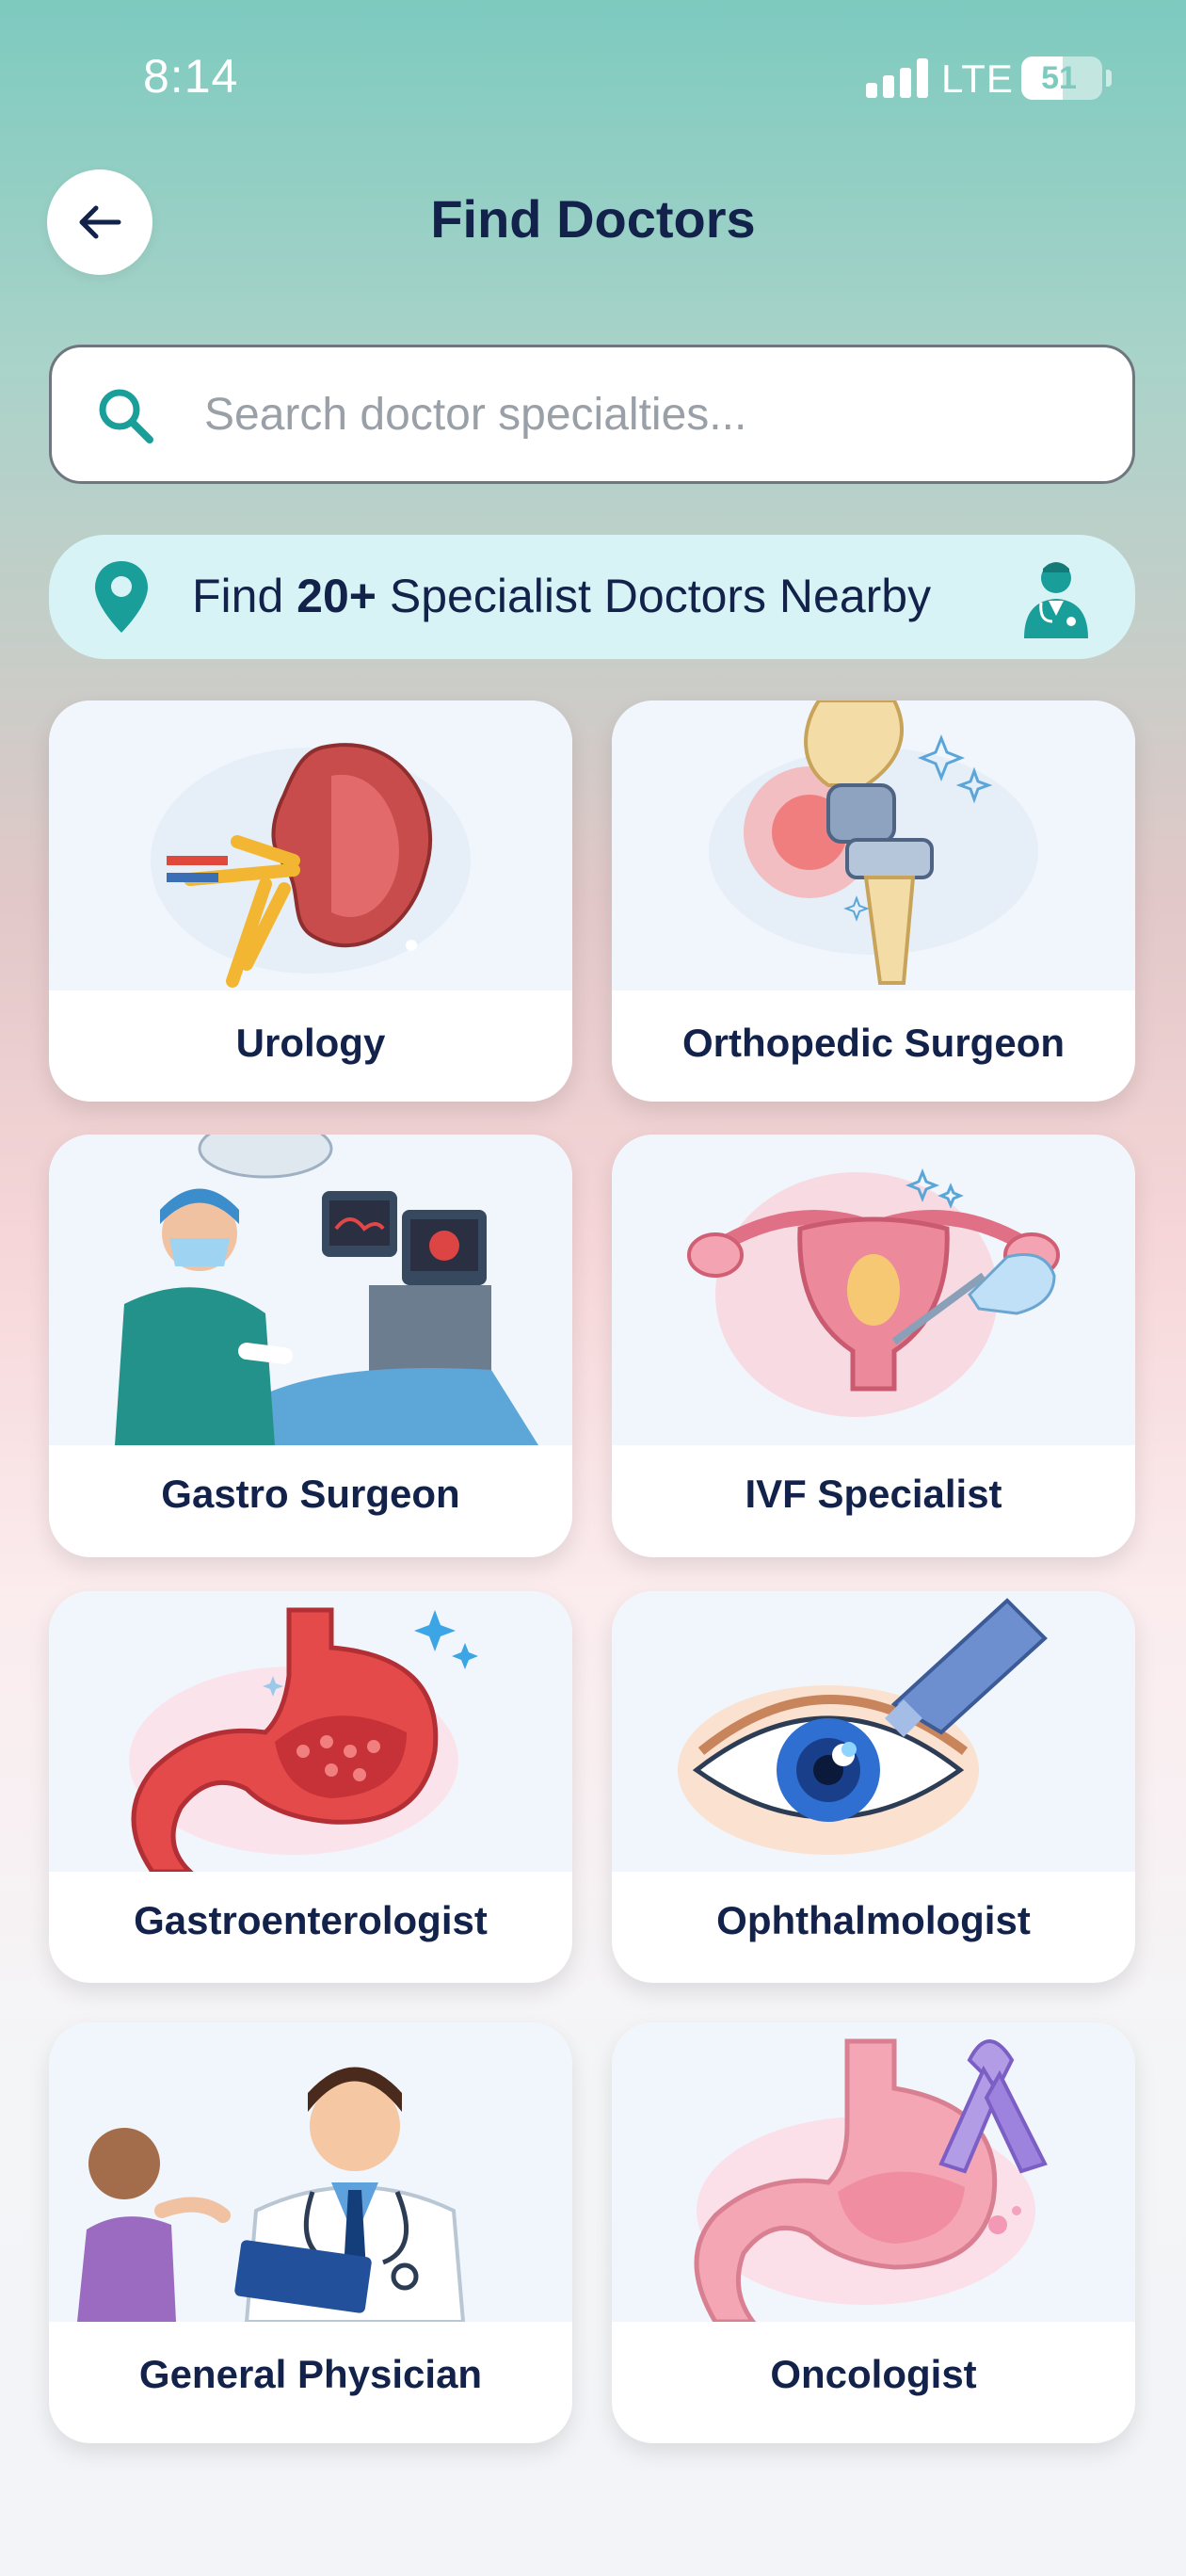 Image resolution: width=1186 pixels, height=2576 pixels. What do you see at coordinates (873, 1494) in the screenshot?
I see `specialty-label: IVF Specialist` at bounding box center [873, 1494].